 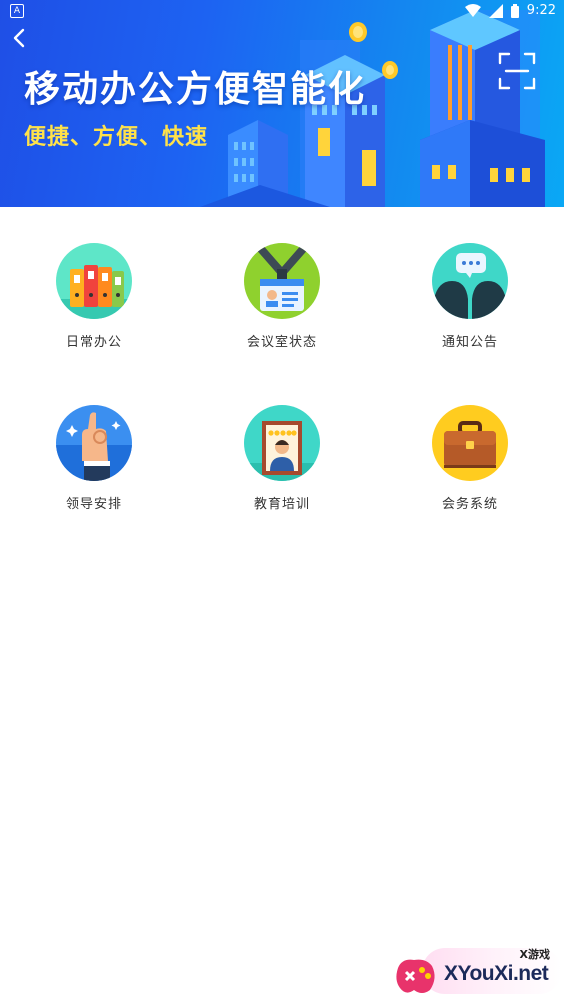 What do you see at coordinates (281, 342) in the screenshot?
I see `menu-label: 会议室状态` at bounding box center [281, 342].